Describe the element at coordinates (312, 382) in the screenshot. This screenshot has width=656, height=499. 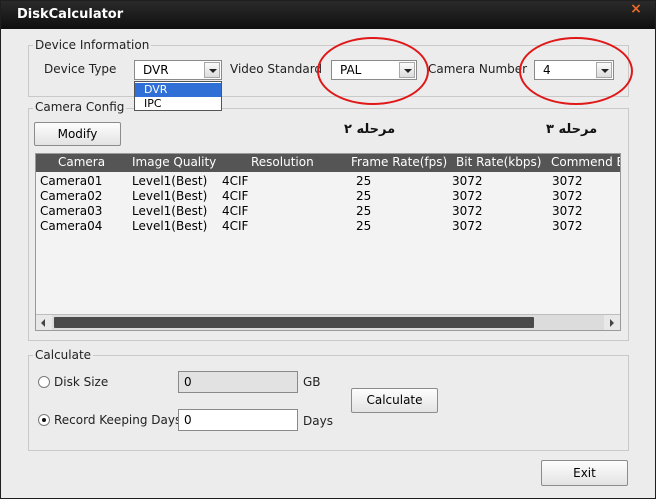
I see `disk-size-unit: GB` at that location.